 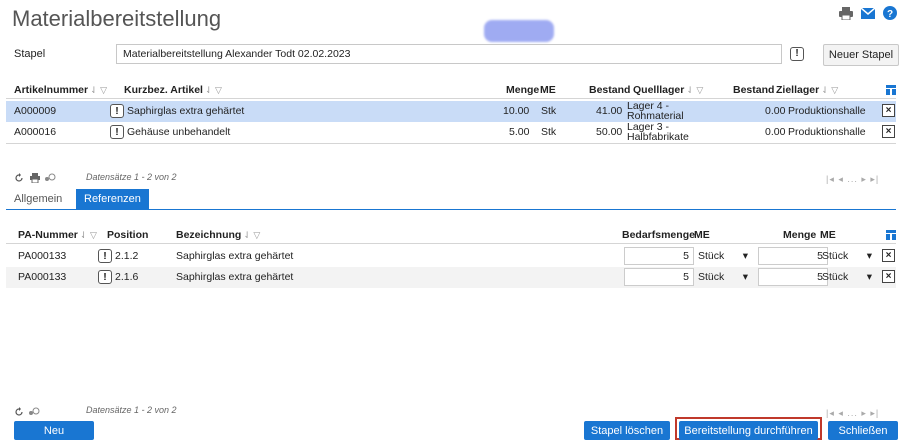 I want to click on col-position: Position, so click(x=128, y=235).